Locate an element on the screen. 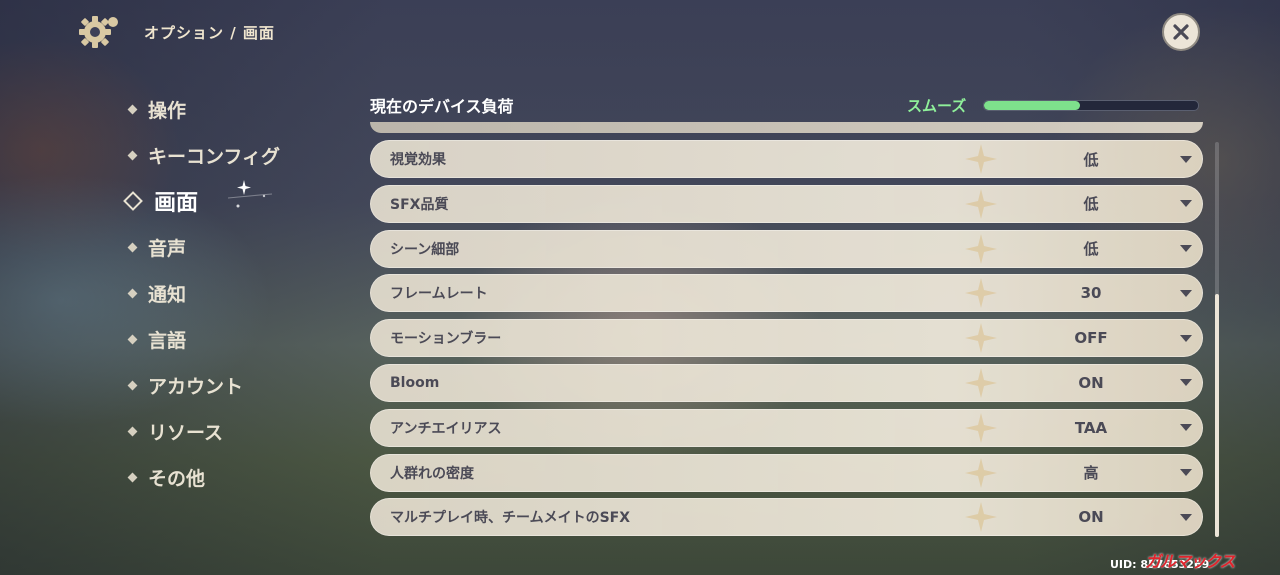 The height and width of the screenshot is (575, 1280). device-load-bar is located at coordinates (1091, 105).